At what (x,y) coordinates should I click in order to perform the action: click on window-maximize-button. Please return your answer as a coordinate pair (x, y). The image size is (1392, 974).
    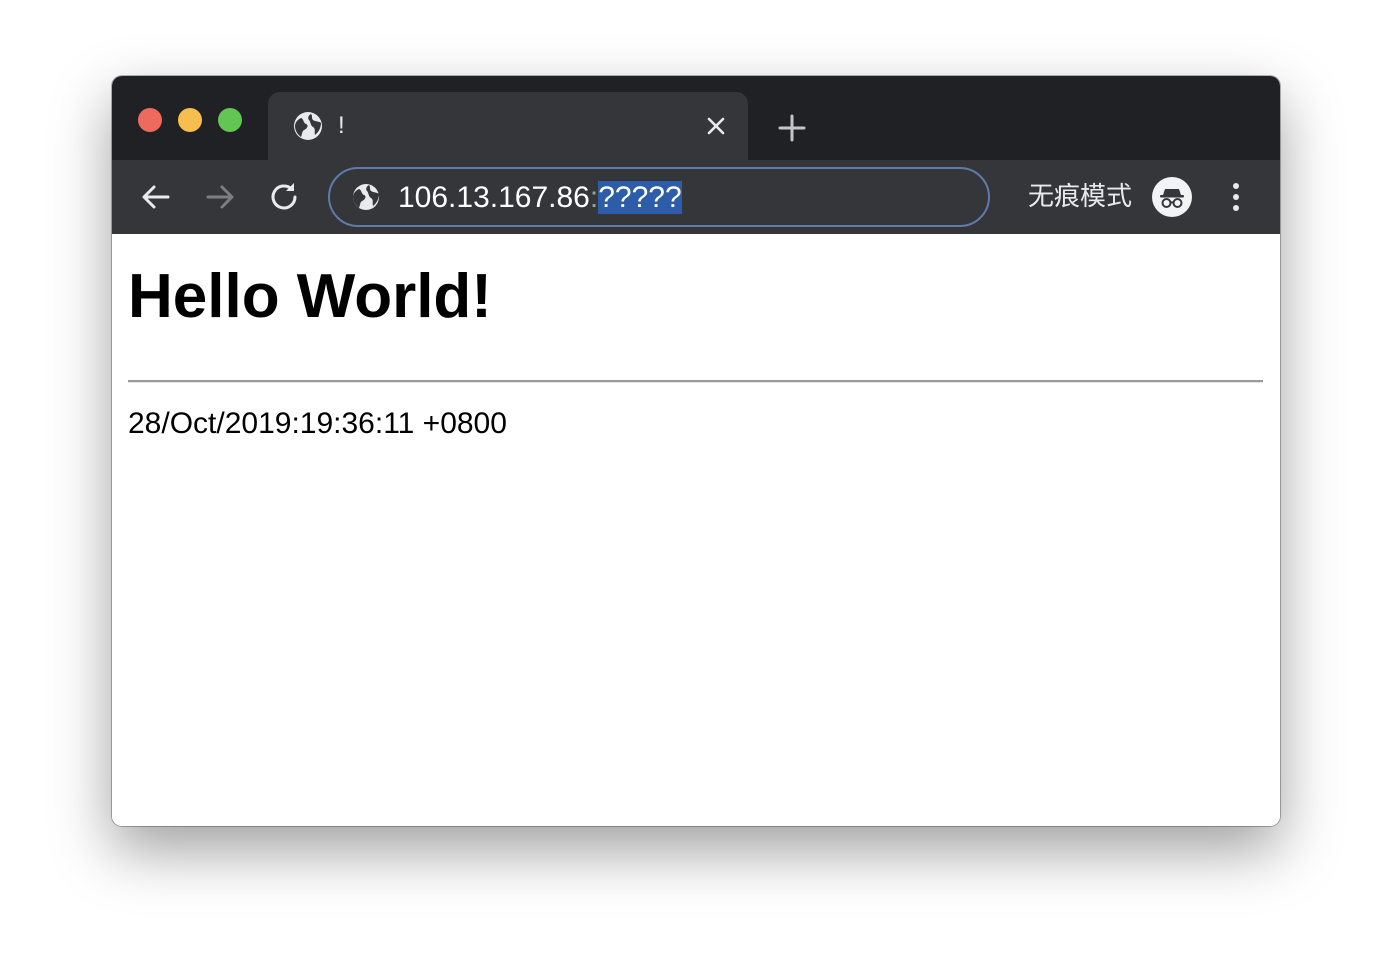
    Looking at the image, I should click on (230, 120).